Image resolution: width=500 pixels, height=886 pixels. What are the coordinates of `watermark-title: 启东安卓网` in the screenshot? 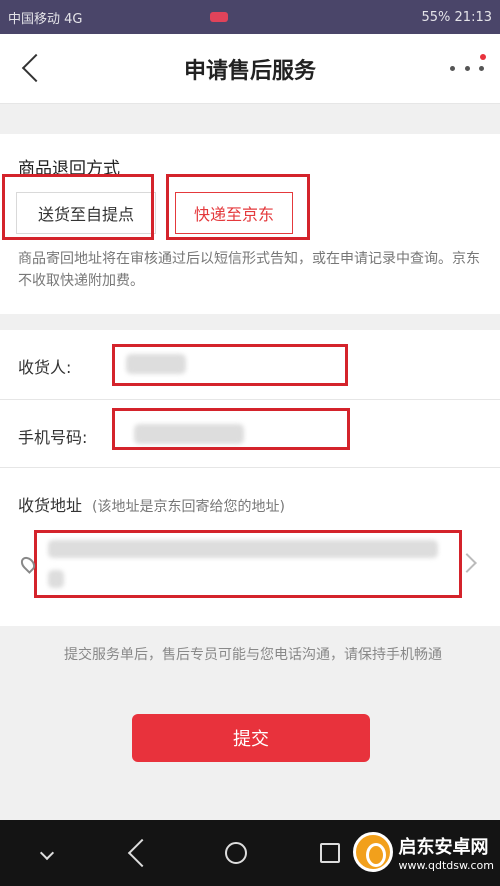 It's located at (443, 847).